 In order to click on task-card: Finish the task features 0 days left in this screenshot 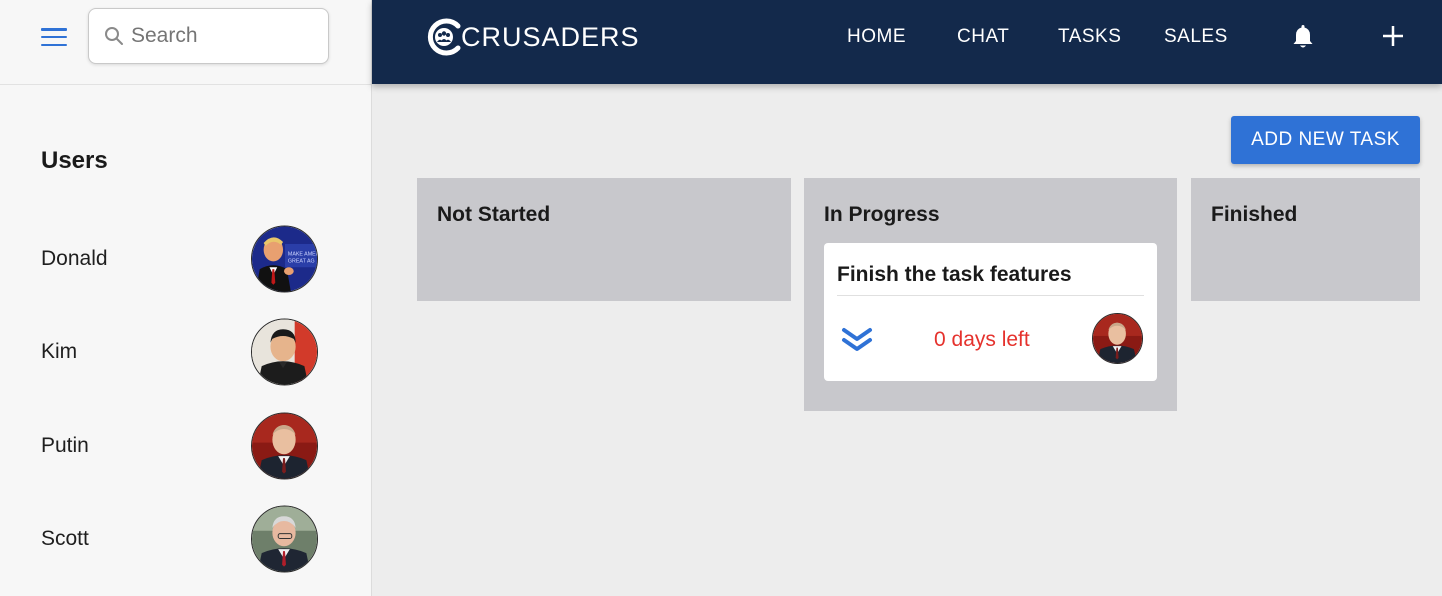, I will do `click(990, 312)`.